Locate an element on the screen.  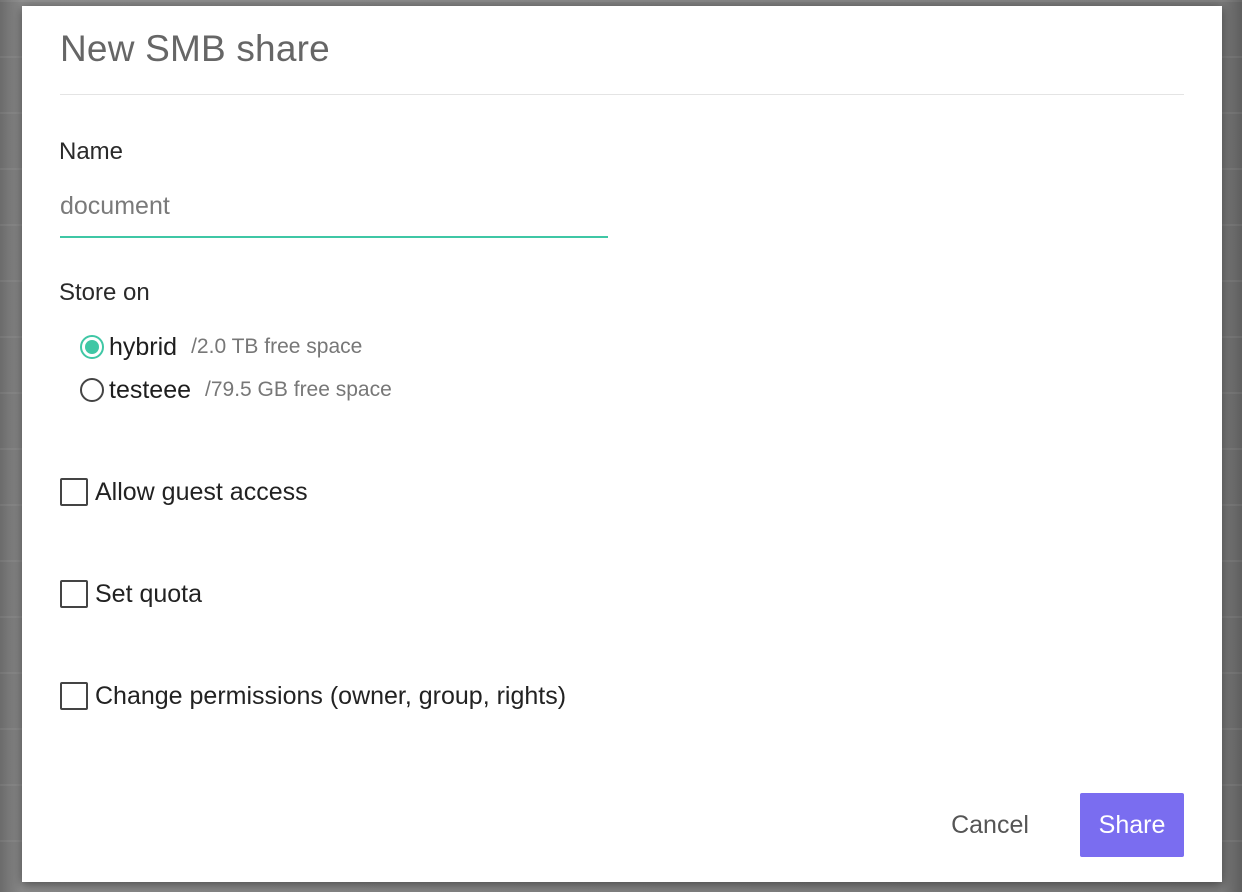
store-option-hybrid: hybrid /2.0 TB free space is located at coordinates (221, 347).